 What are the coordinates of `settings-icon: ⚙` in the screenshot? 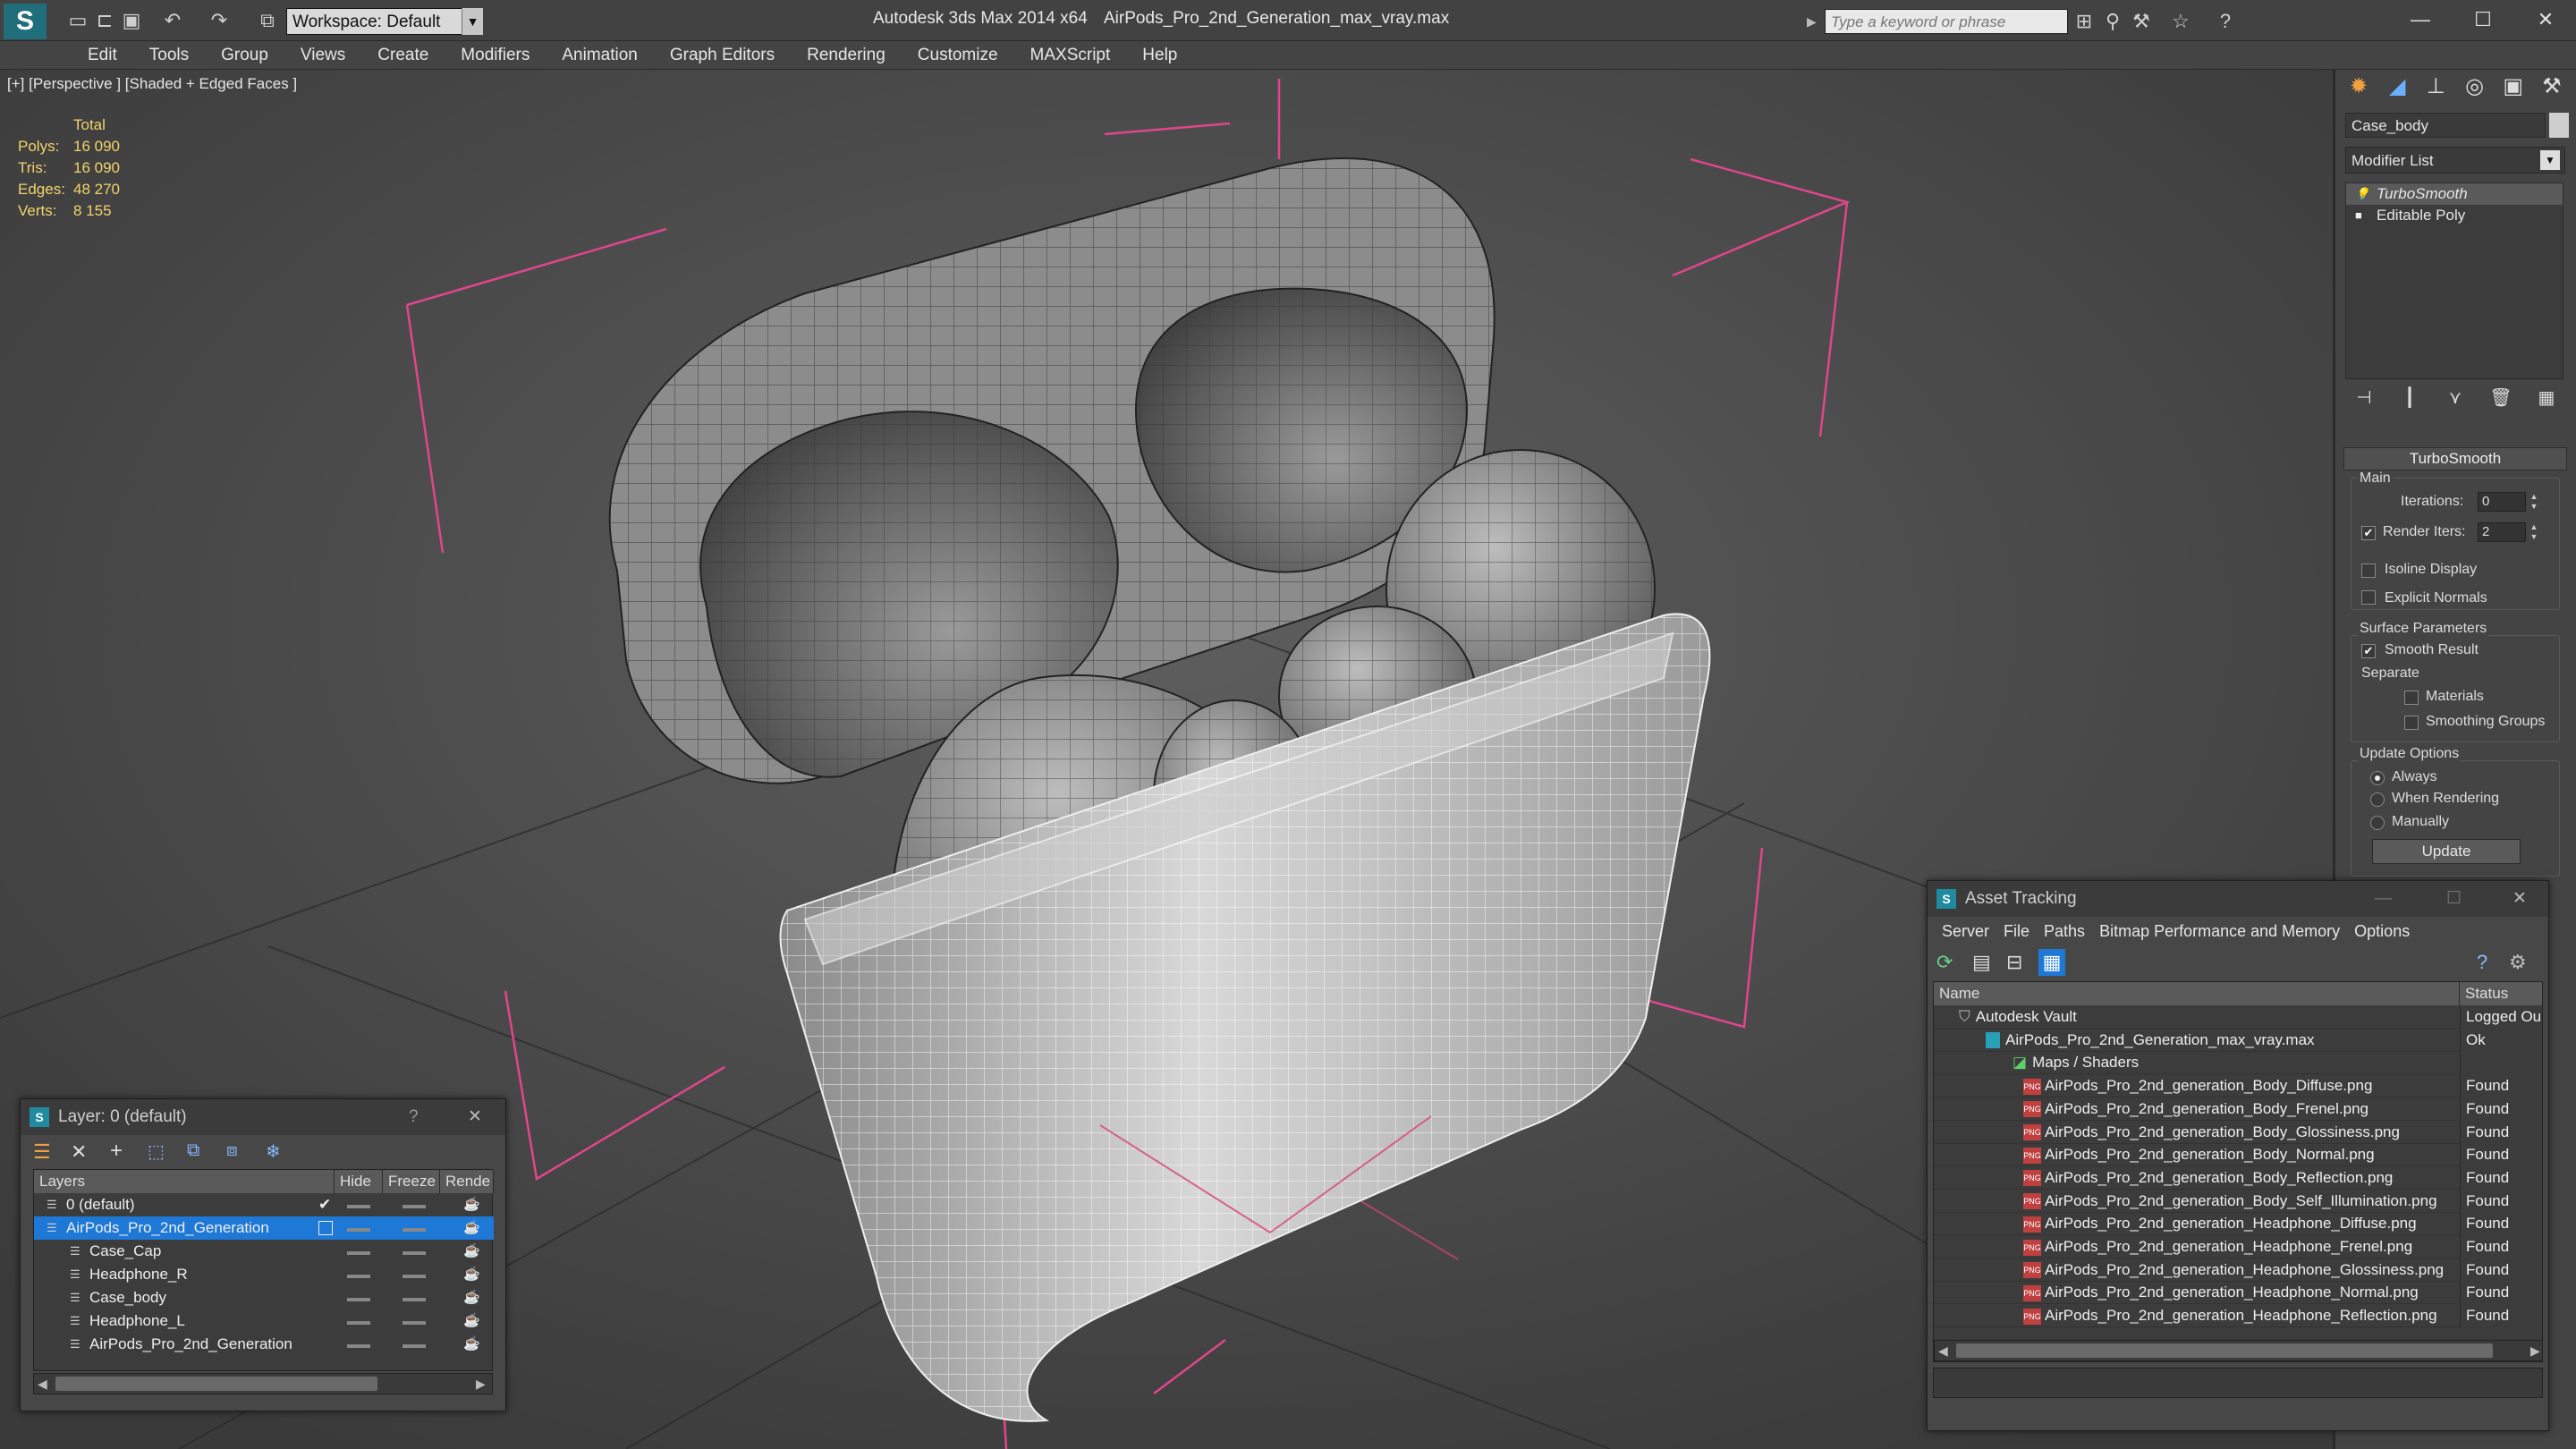 It's located at (2518, 962).